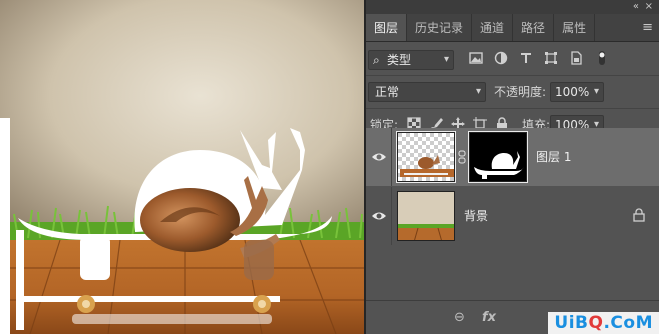 The width and height of the screenshot is (659, 334). I want to click on layer-mask-thumbnail, so click(498, 157).